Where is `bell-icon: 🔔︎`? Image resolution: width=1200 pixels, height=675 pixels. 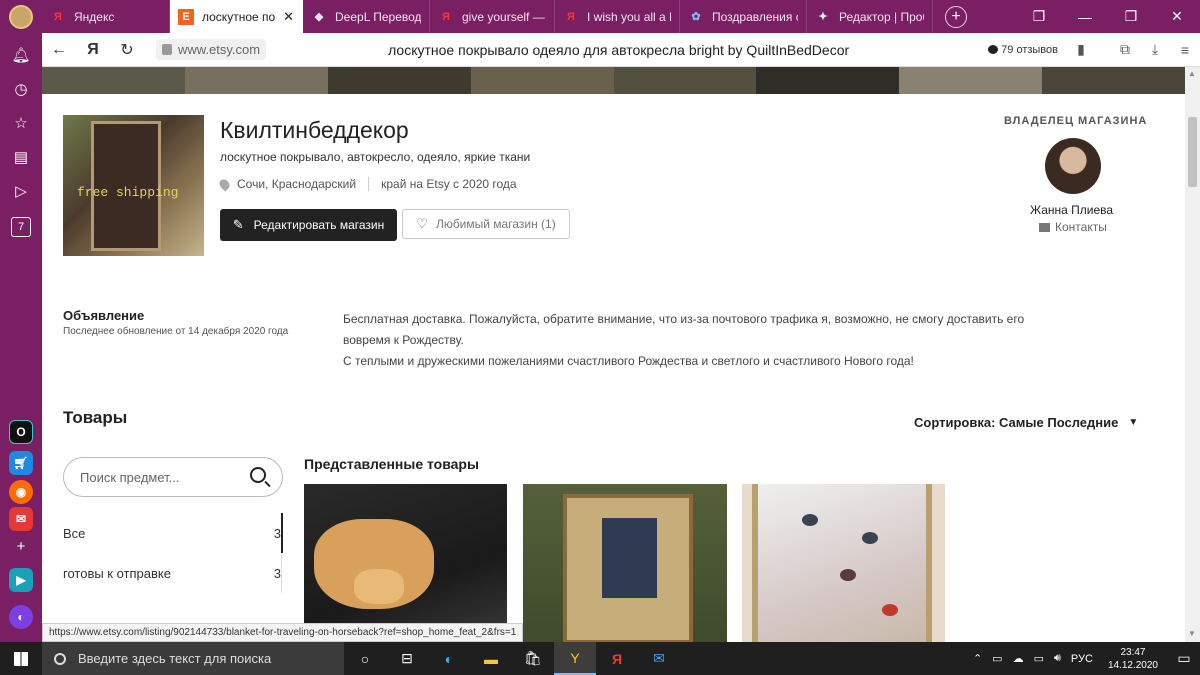 bell-icon: 🔔︎ is located at coordinates (21, 55).